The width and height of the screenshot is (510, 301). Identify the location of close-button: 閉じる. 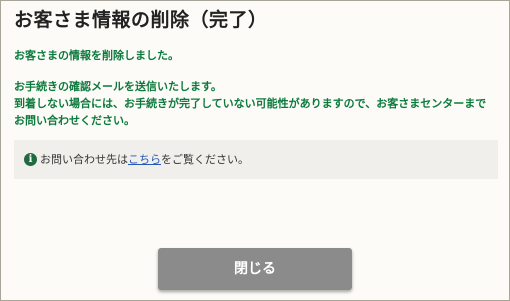
(255, 269).